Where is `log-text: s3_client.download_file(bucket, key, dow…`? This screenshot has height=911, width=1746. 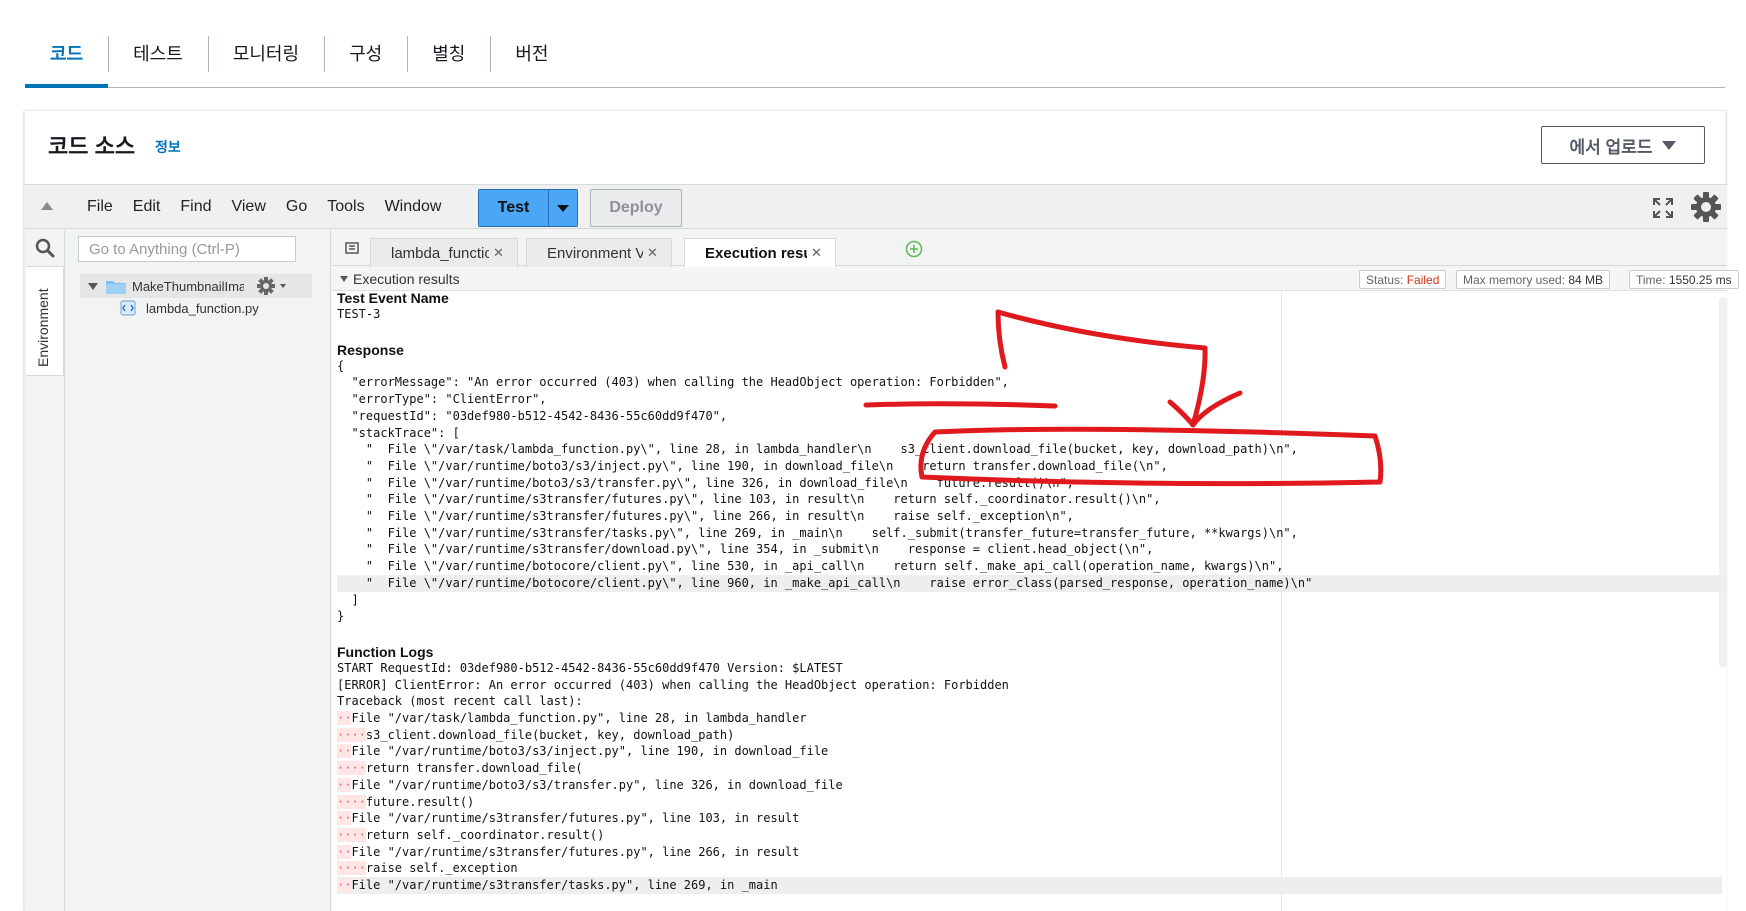 log-text: s3_client.download_file(bucket, key, dow… is located at coordinates (550, 734).